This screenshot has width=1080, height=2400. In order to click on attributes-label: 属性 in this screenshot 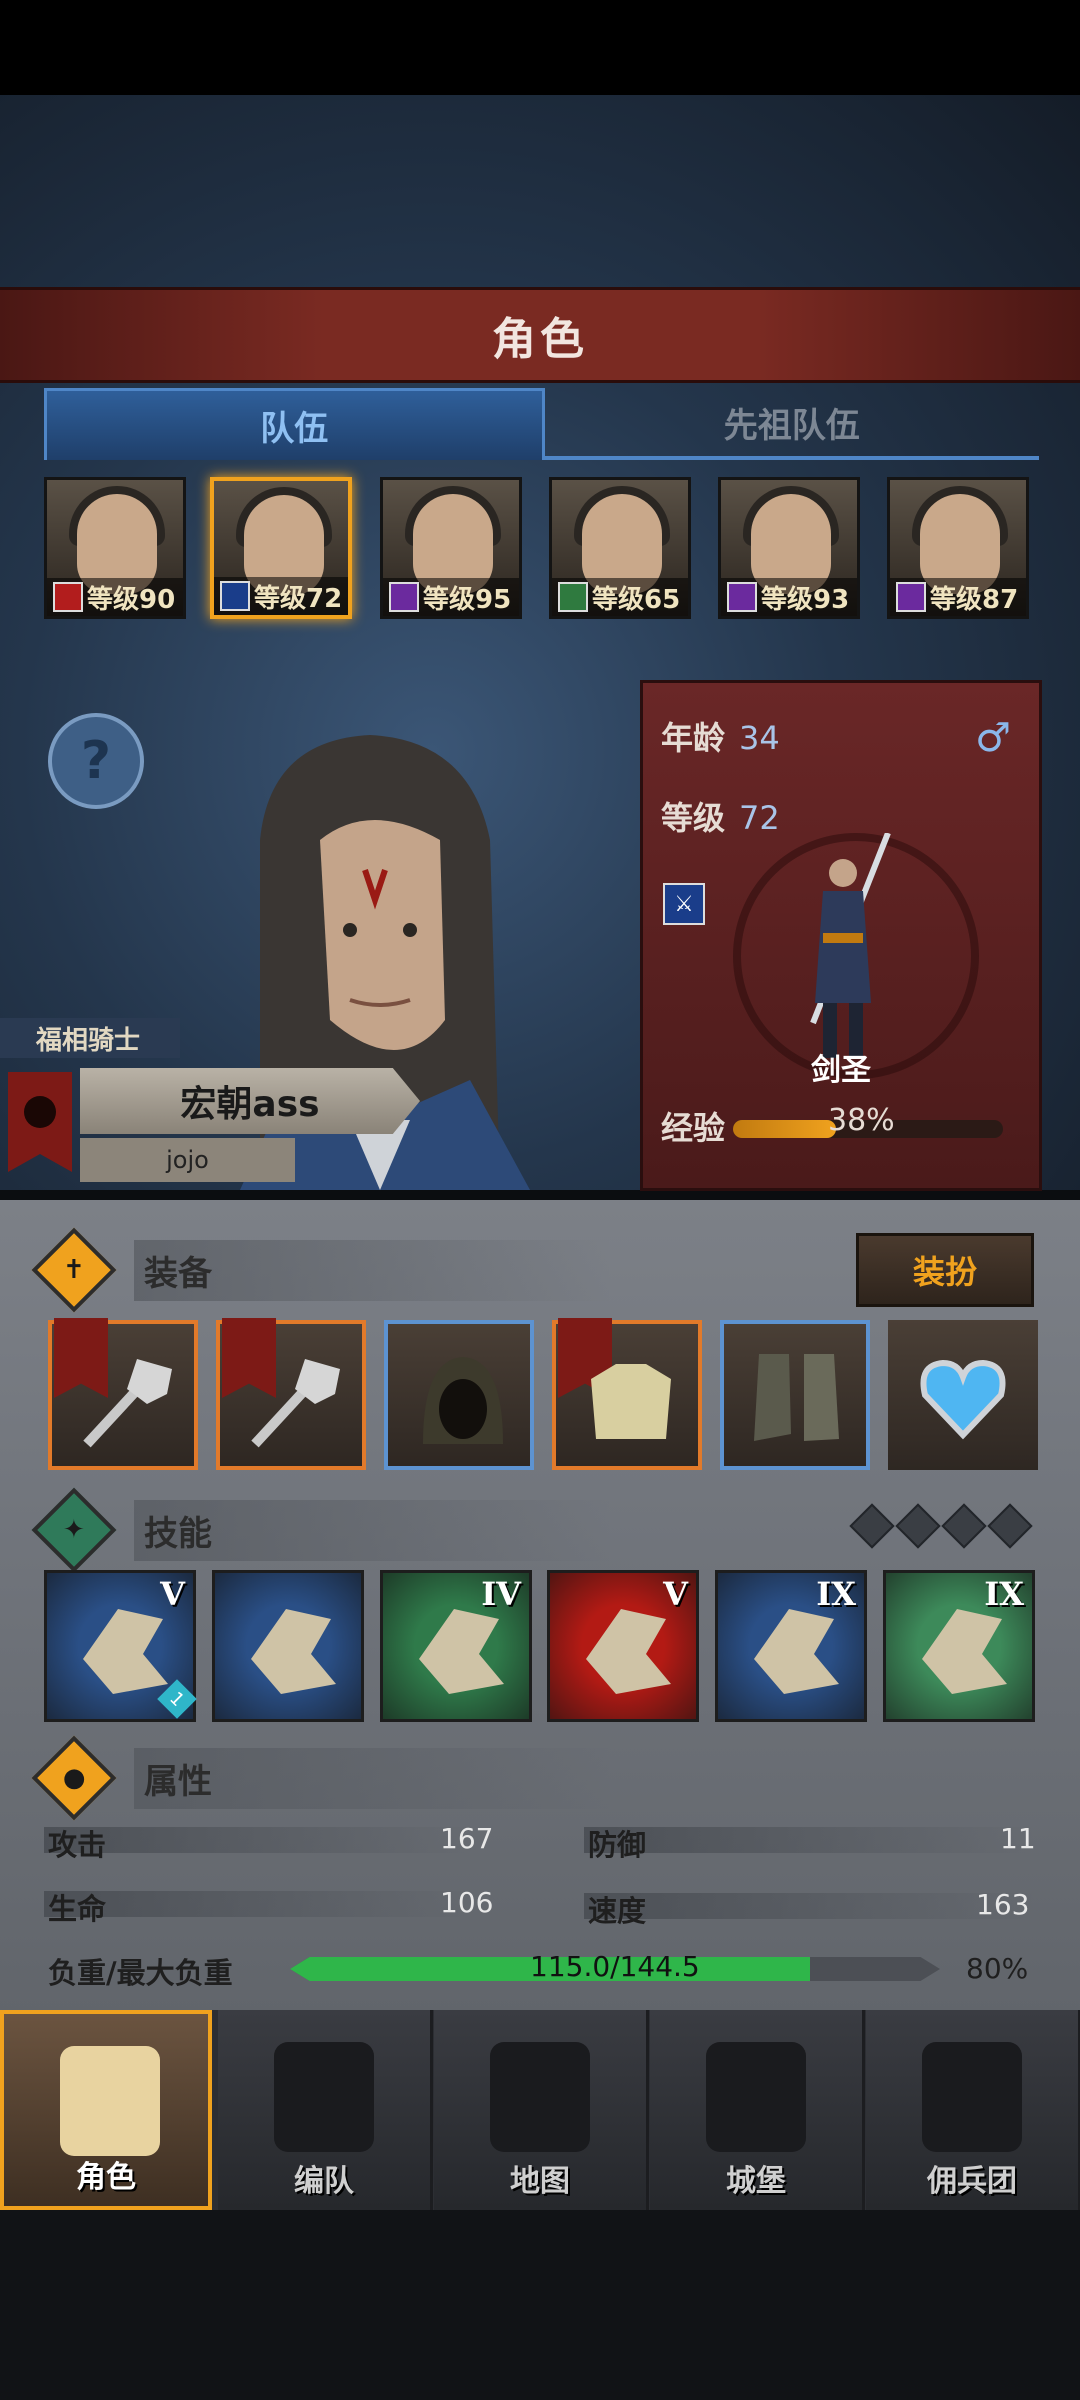, I will do `click(373, 1778)`.